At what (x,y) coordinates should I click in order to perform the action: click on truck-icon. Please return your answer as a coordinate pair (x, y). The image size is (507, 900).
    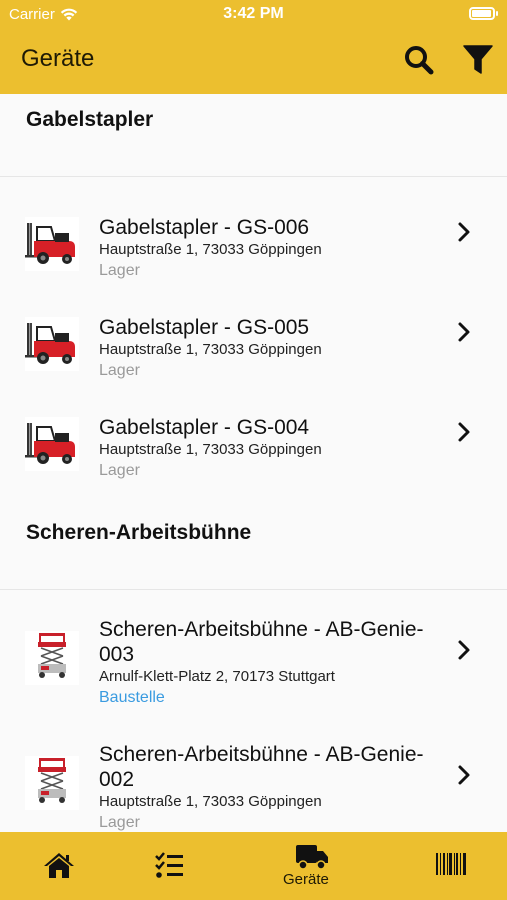
    Looking at the image, I should click on (312, 857).